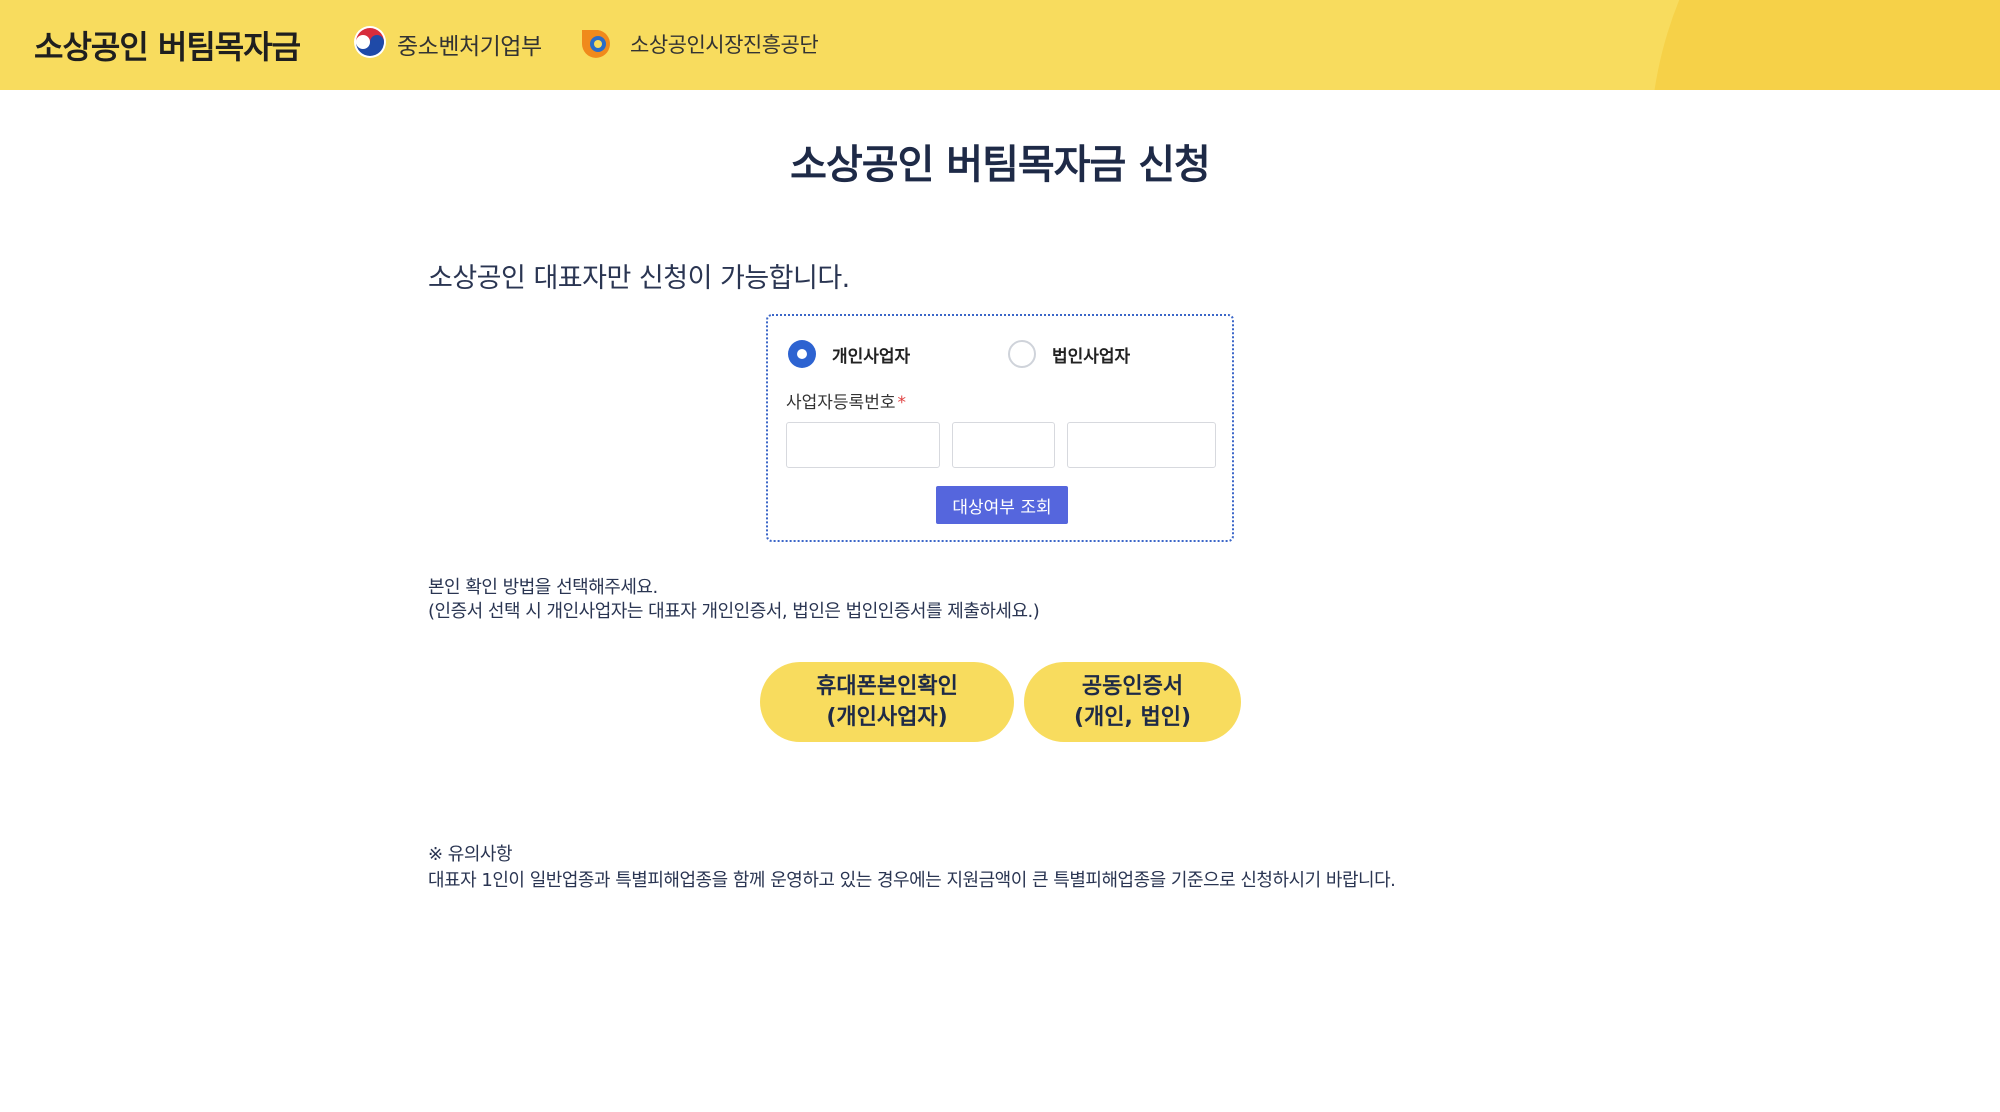 This screenshot has height=1112, width=2000. I want to click on phone-button-line1: 휴대폰본인확인, so click(887, 686).